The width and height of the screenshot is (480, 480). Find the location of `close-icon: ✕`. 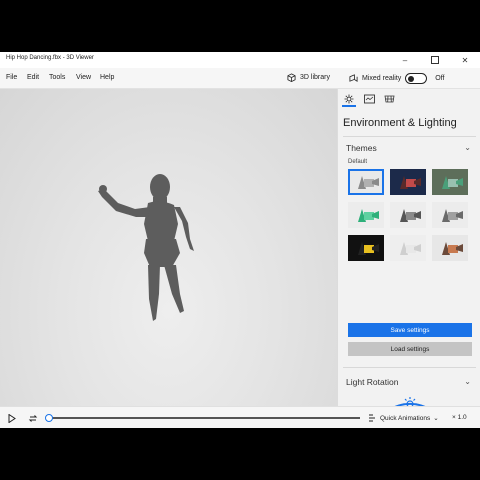

close-icon: ✕ is located at coordinates (465, 60).